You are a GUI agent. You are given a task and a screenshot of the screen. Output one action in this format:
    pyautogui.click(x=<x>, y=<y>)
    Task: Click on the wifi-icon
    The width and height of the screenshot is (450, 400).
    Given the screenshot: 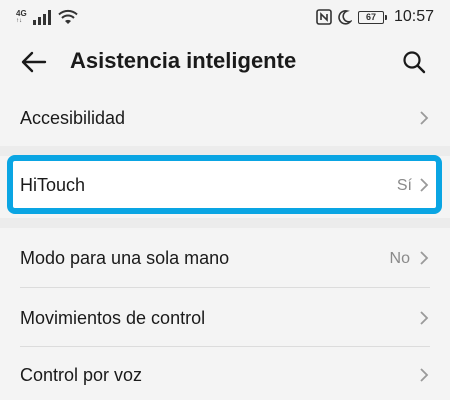 What is the action you would take?
    pyautogui.click(x=67, y=16)
    